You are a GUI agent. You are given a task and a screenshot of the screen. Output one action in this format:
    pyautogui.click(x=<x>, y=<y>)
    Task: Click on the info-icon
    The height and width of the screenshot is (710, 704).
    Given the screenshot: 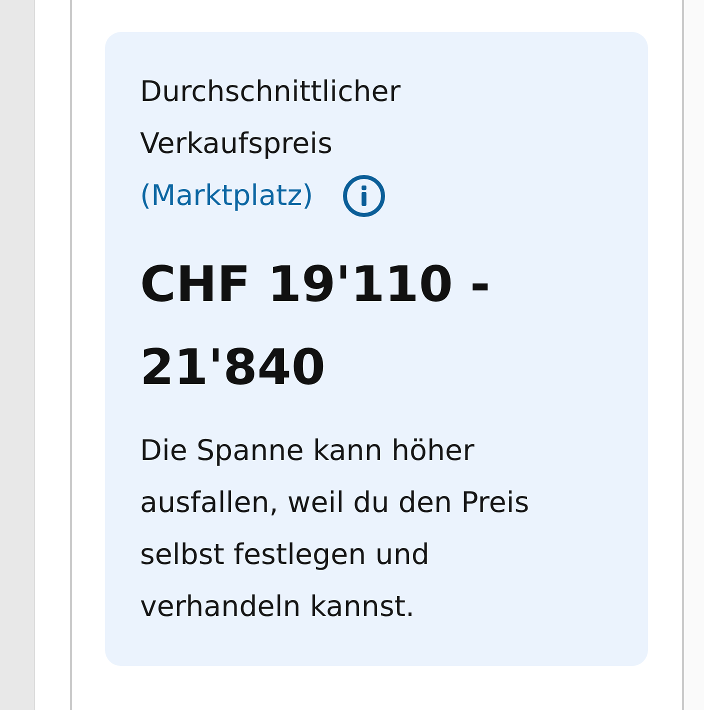 What is the action you would take?
    pyautogui.click(x=364, y=196)
    